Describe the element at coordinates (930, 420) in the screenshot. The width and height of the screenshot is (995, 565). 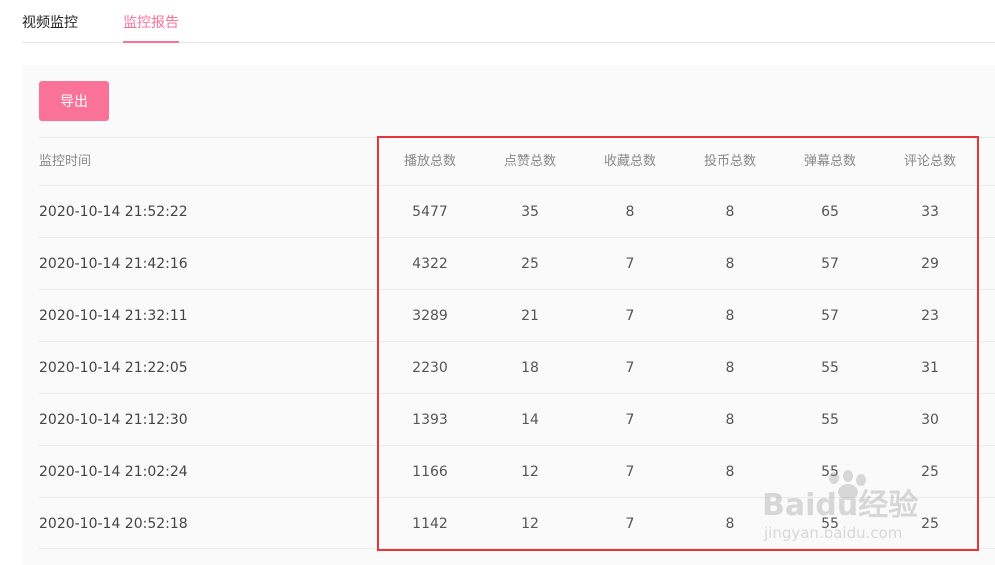
I see `cell-comments: 30` at that location.